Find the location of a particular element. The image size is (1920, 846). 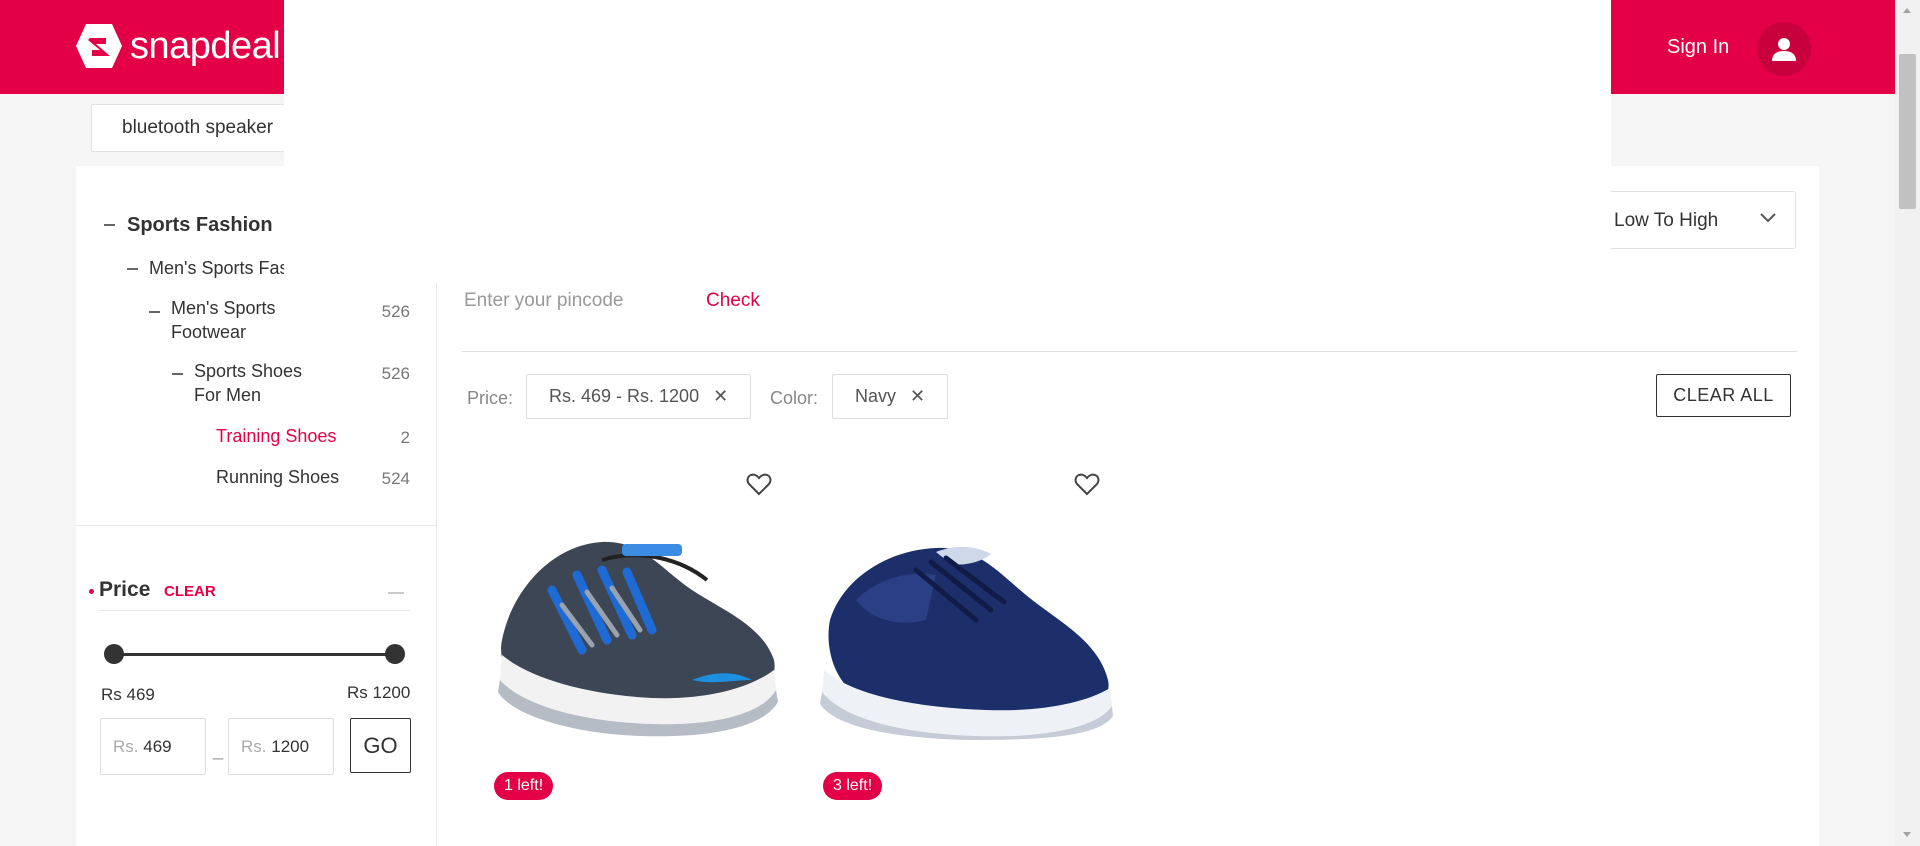

price-min-value: 469 is located at coordinates (157, 746).